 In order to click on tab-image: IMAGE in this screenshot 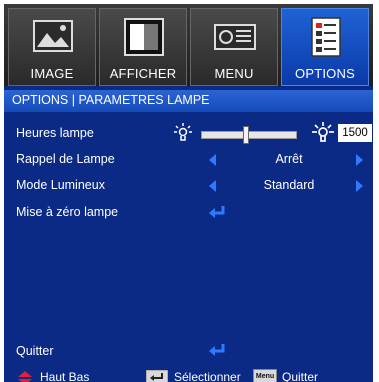, I will do `click(52, 47)`.